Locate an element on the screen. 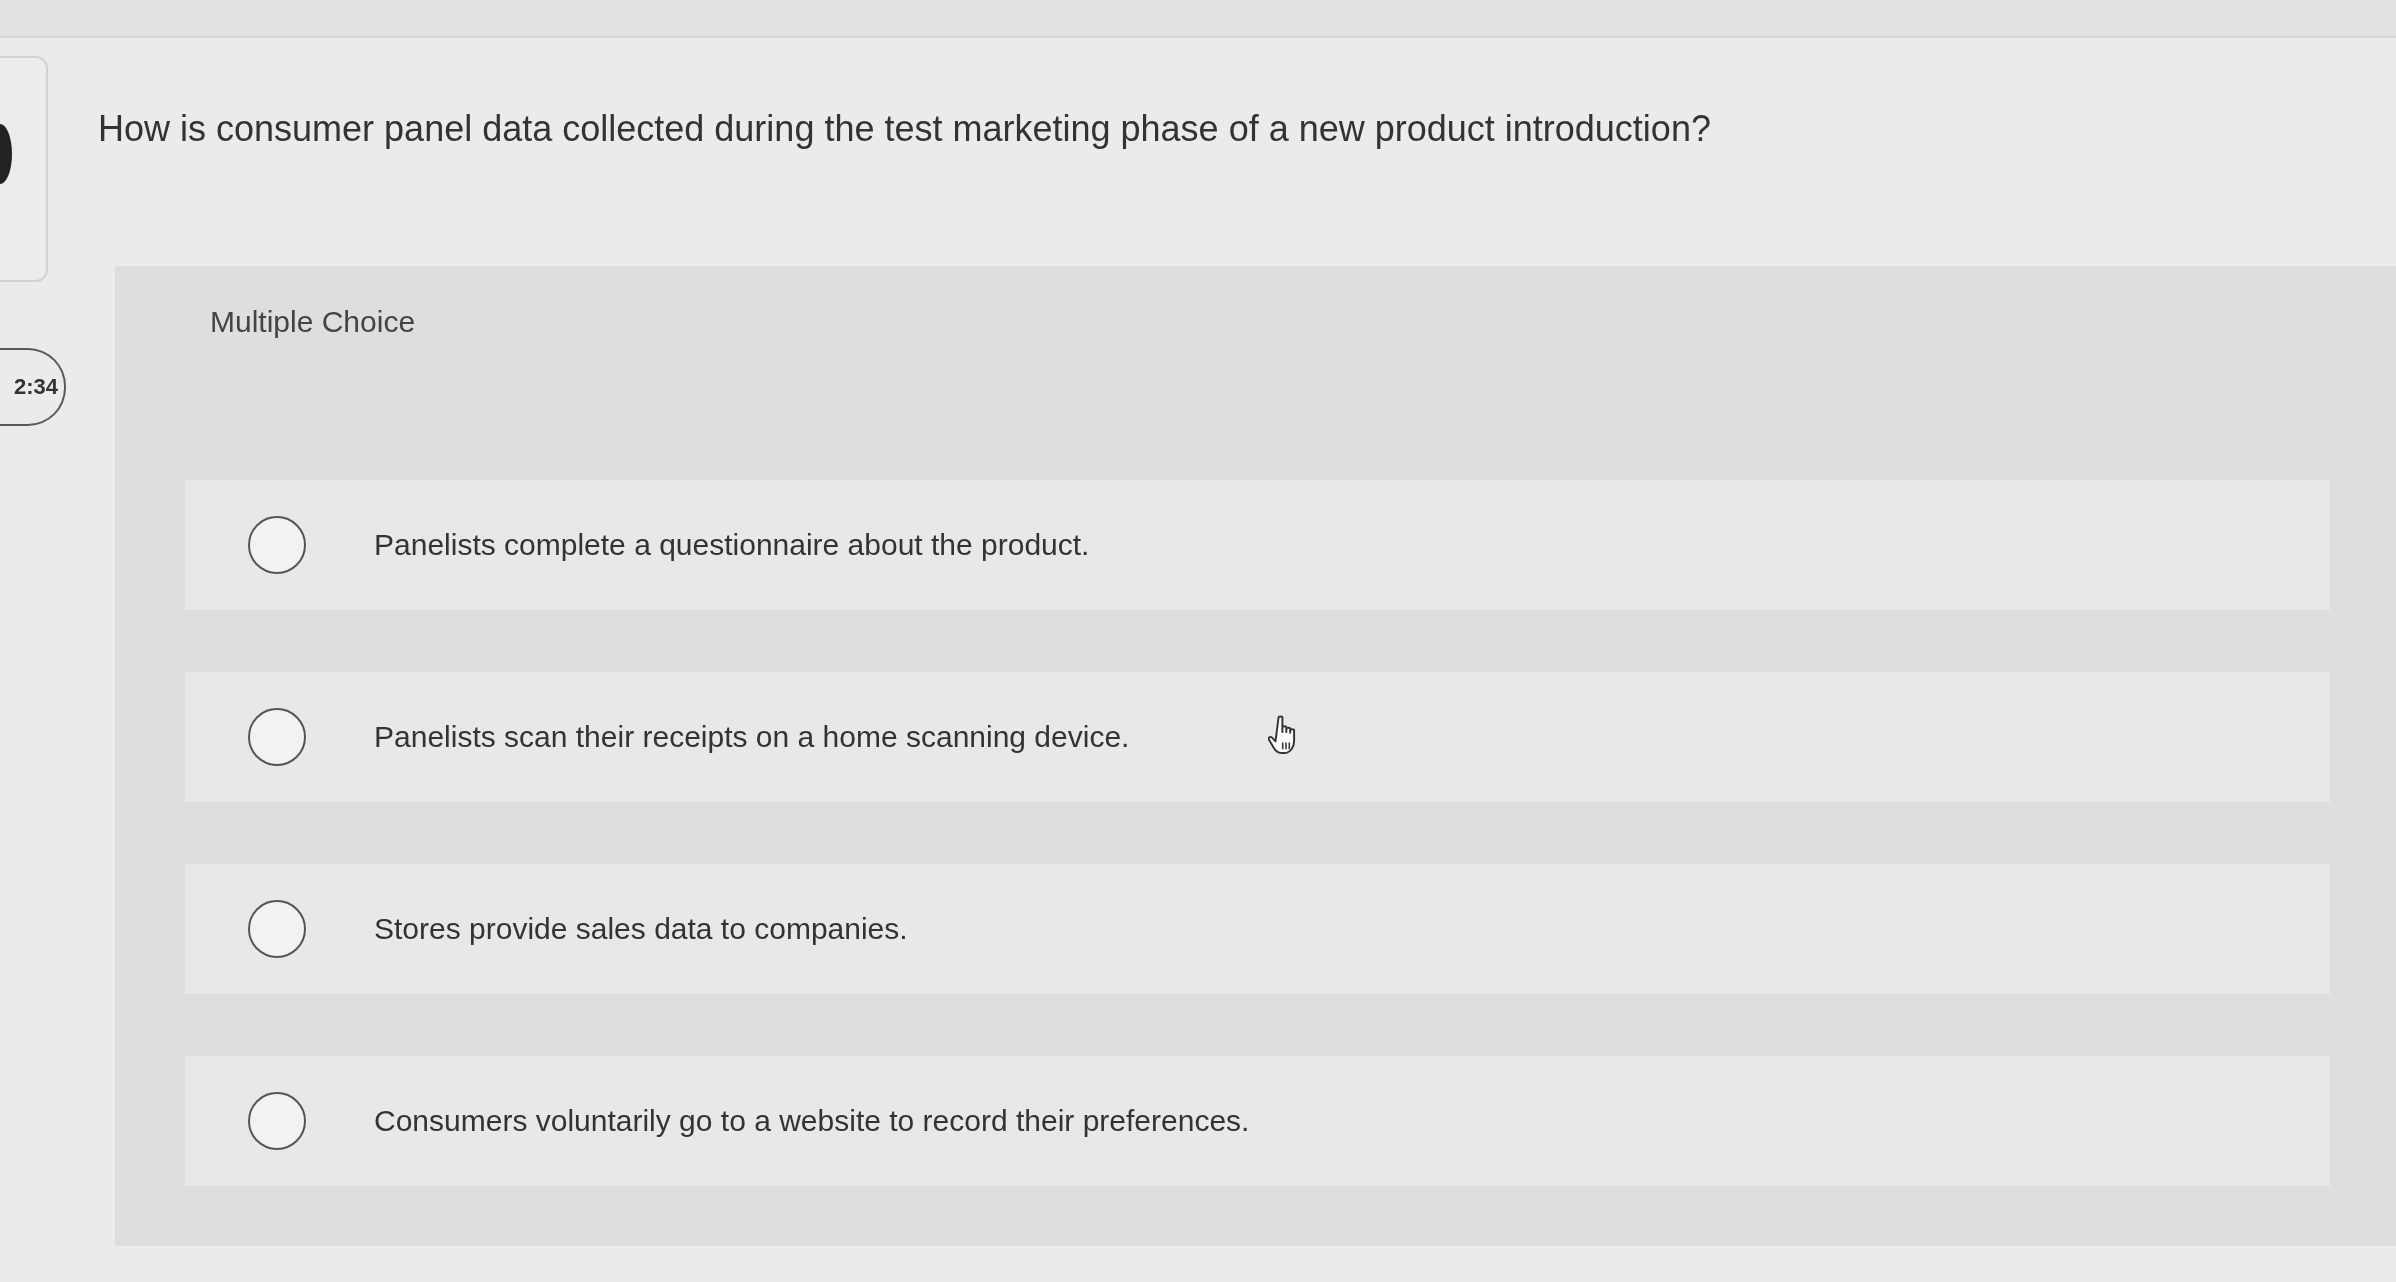  answer-option: Stores provide sales data to companies. is located at coordinates (1257, 929).